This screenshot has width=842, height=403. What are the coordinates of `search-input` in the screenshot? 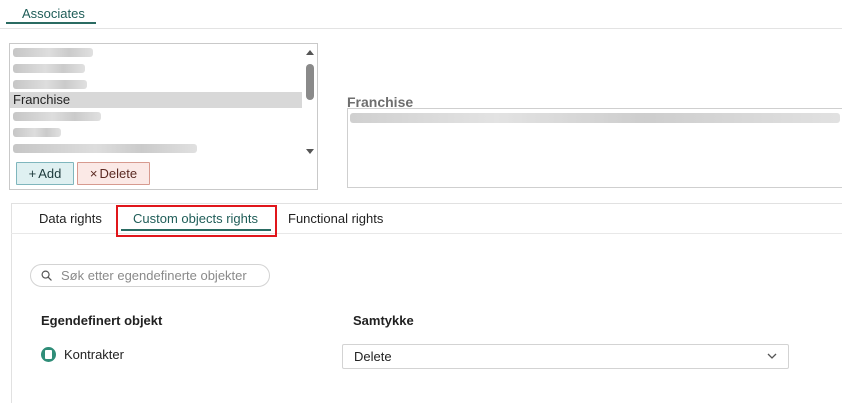 It's located at (163, 275).